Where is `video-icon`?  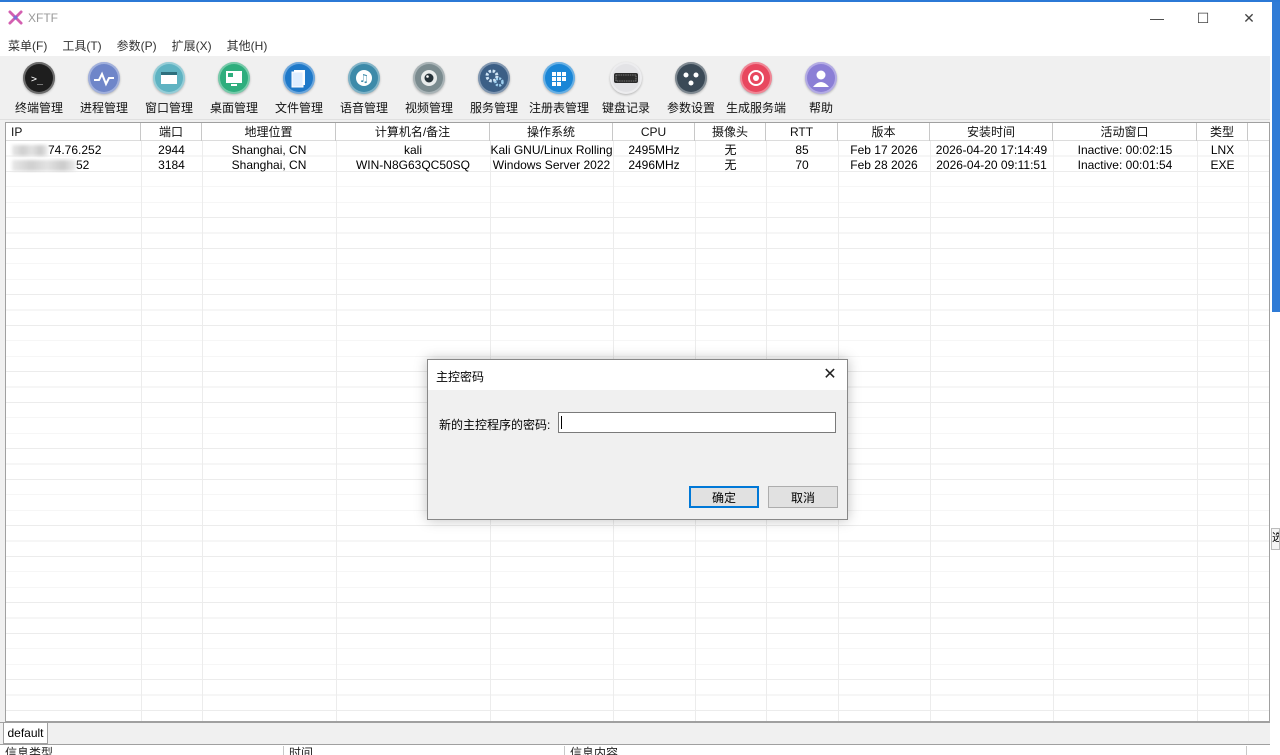 video-icon is located at coordinates (429, 78).